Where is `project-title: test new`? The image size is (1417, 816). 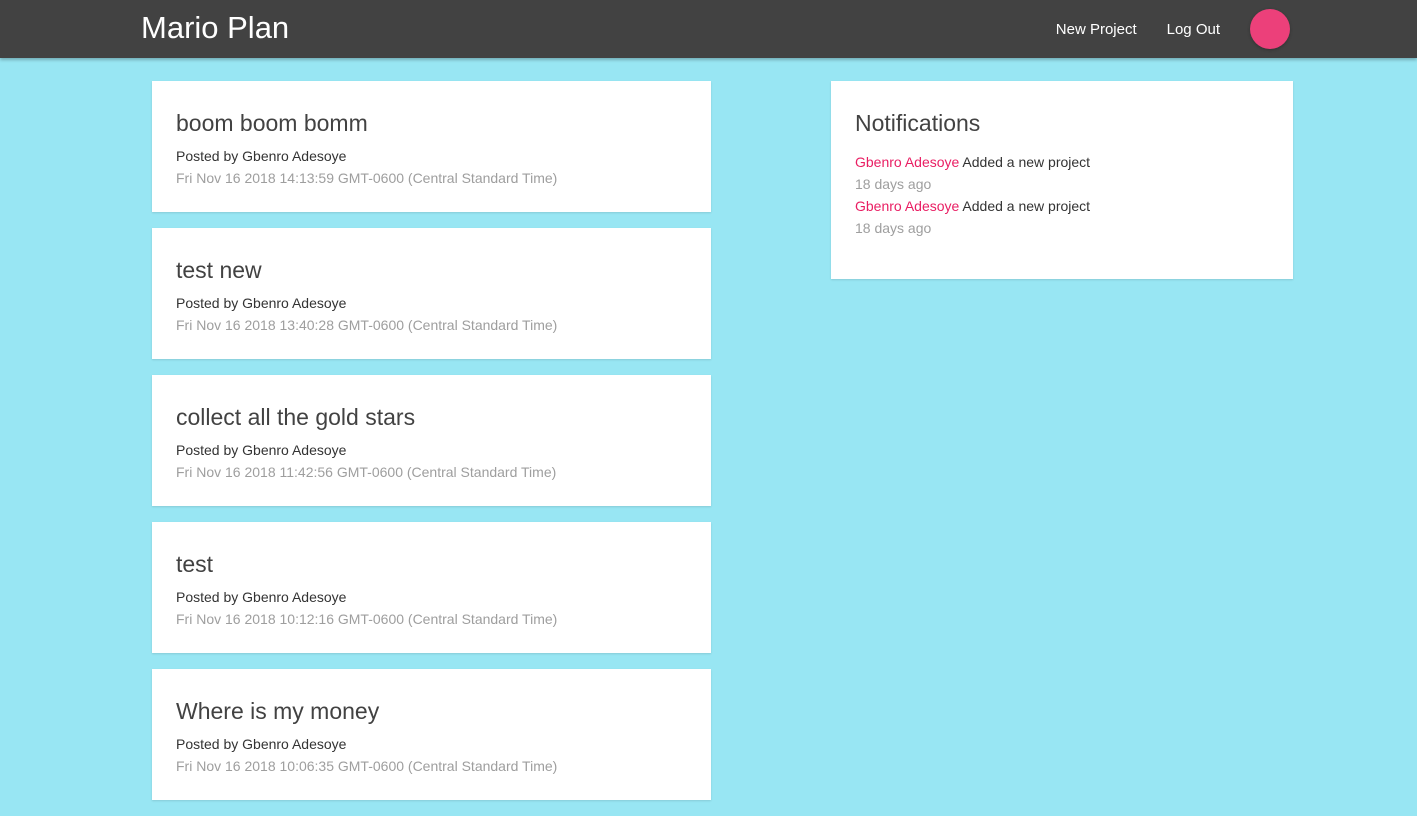
project-title: test new is located at coordinates (219, 270).